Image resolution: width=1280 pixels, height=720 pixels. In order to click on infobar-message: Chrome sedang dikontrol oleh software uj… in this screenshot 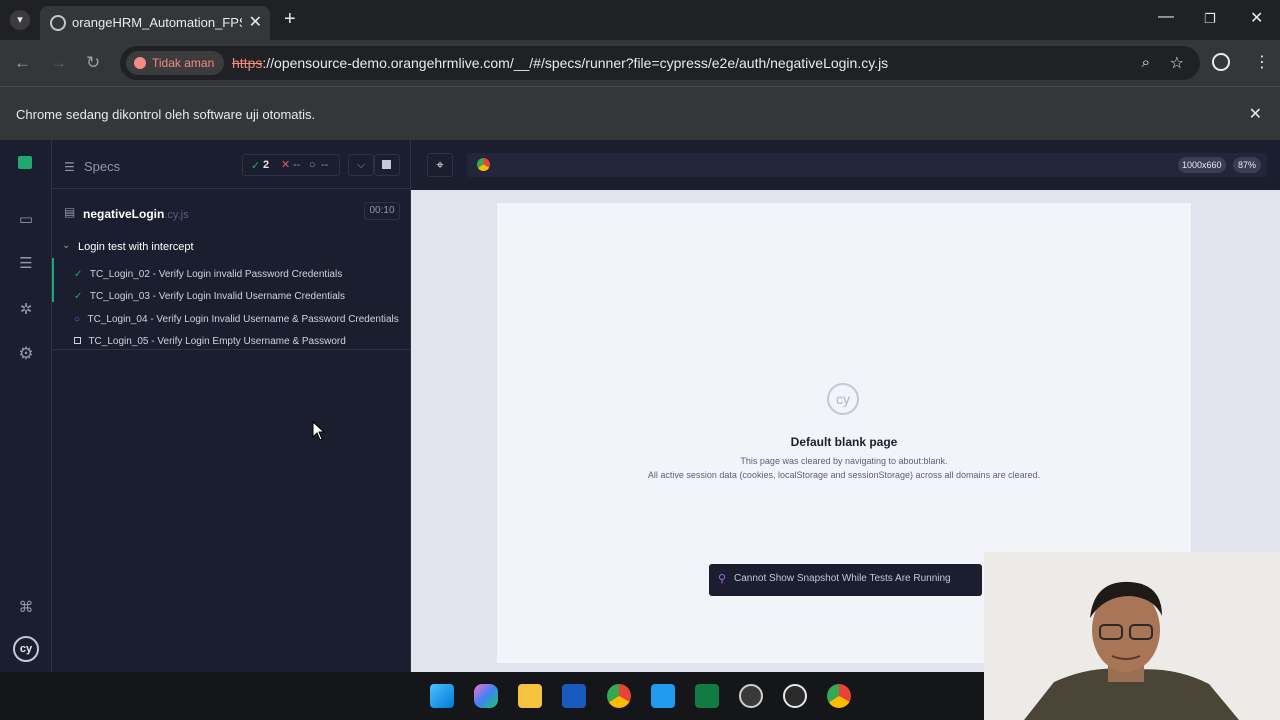, I will do `click(166, 114)`.